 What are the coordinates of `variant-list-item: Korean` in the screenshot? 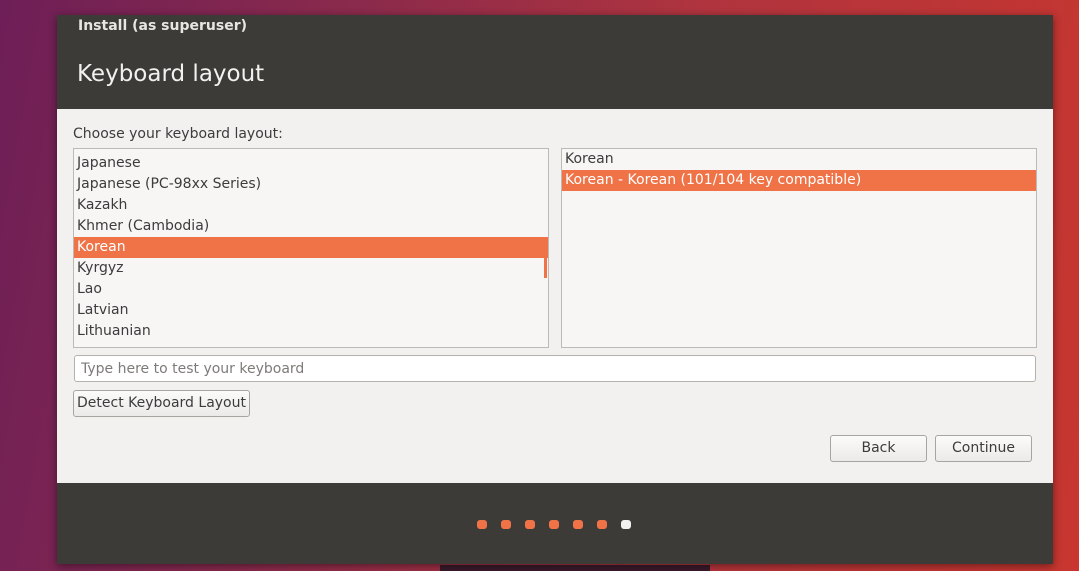 It's located at (799, 159).